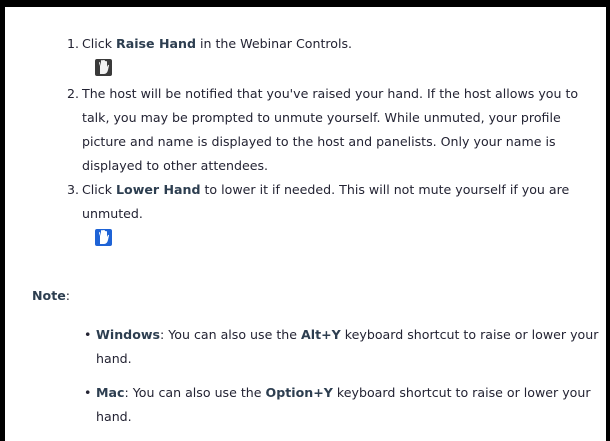  What do you see at coordinates (158, 189) in the screenshot?
I see `lower-hand-label: Lower Hand` at bounding box center [158, 189].